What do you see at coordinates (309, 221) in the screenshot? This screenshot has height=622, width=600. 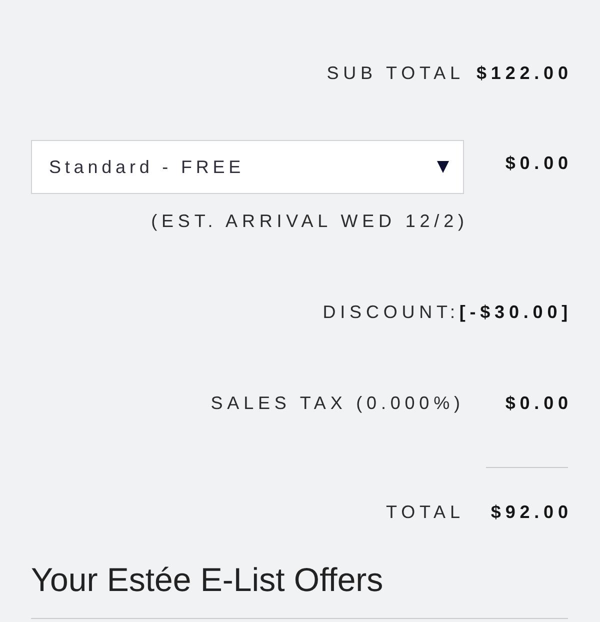 I see `arrival-note: (EST. ARRIVAL WED 12/2)` at bounding box center [309, 221].